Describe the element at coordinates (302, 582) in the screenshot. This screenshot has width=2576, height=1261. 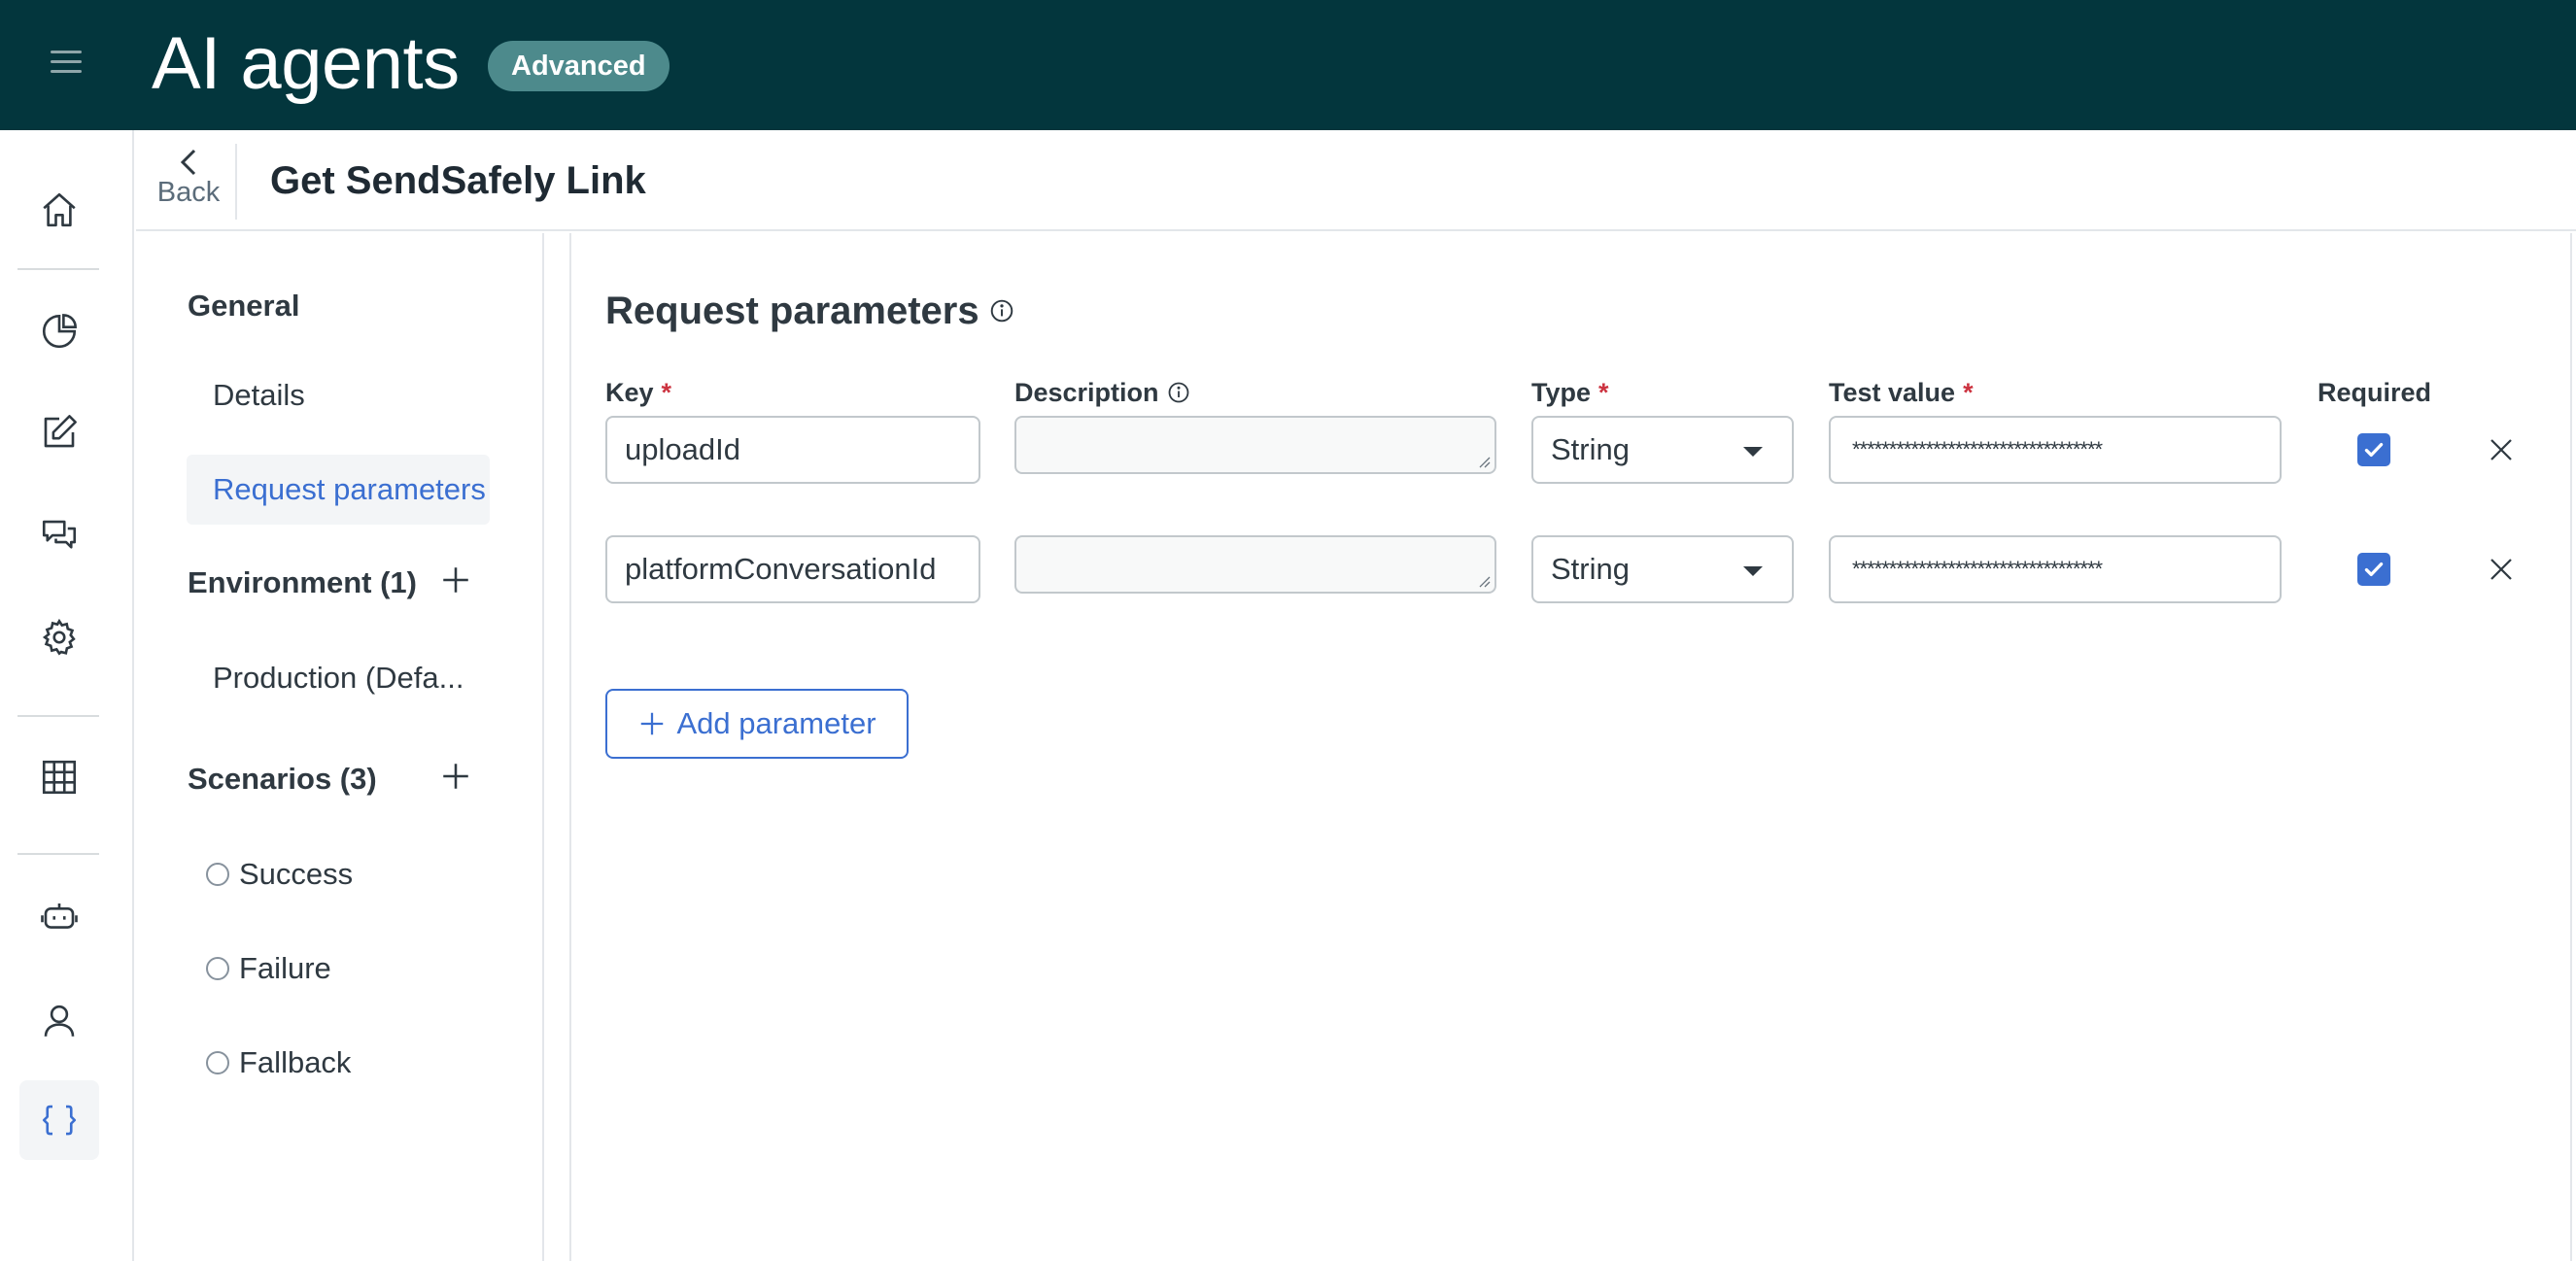
I see `nav-heading-environment: Environment (1)` at that location.